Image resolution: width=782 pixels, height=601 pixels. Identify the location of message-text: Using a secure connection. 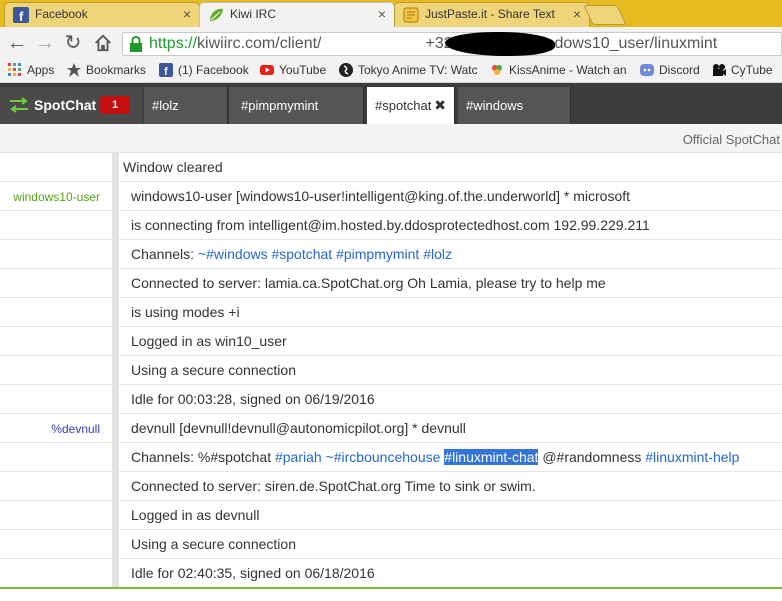
(213, 370).